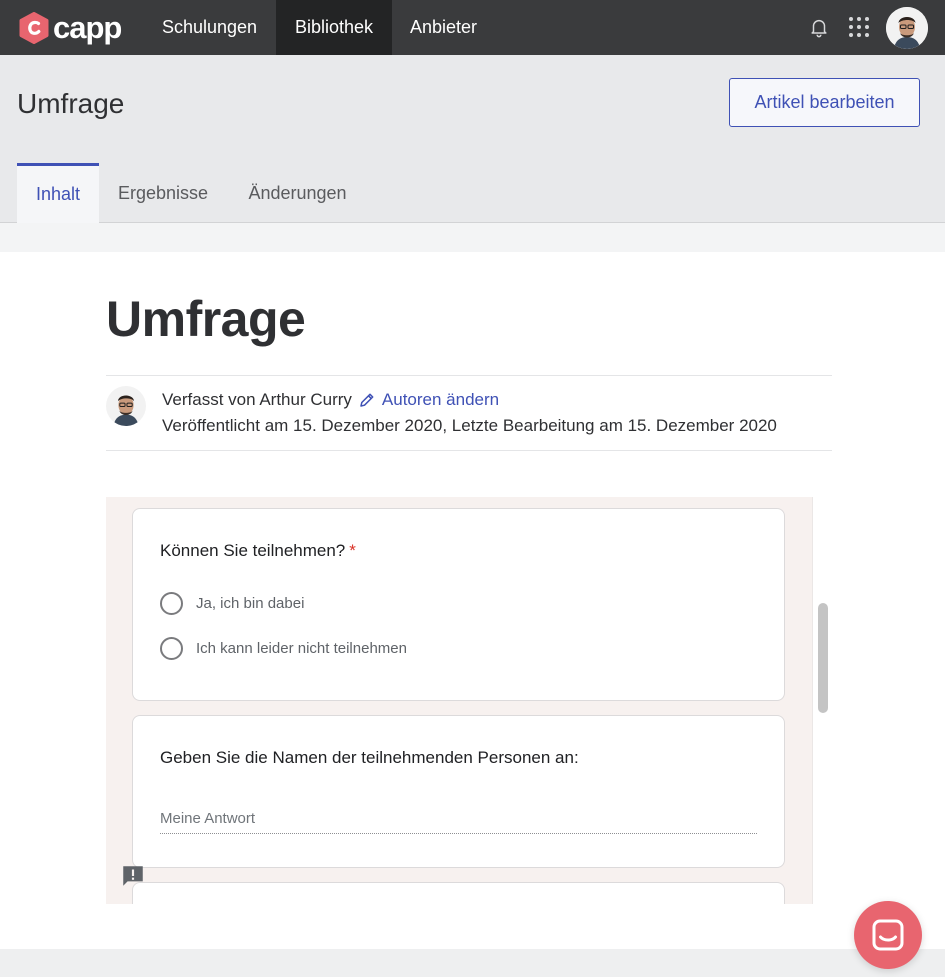 The image size is (945, 977). I want to click on notifications-button, so click(819, 27).